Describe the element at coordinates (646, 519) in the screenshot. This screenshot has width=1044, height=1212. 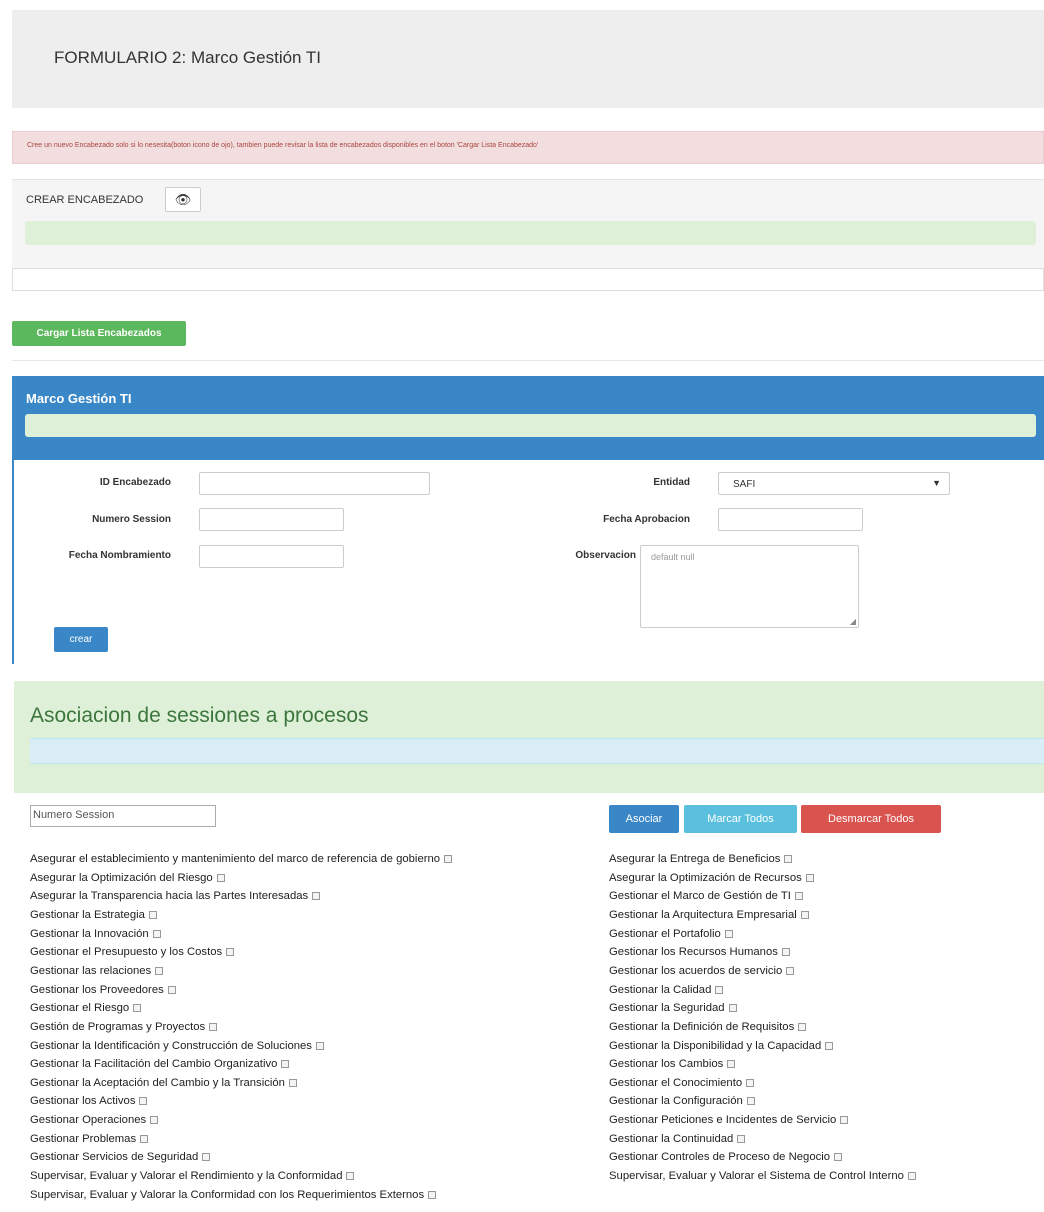
I see `fecha-aprobacion-label: Fecha Aprobacion` at that location.